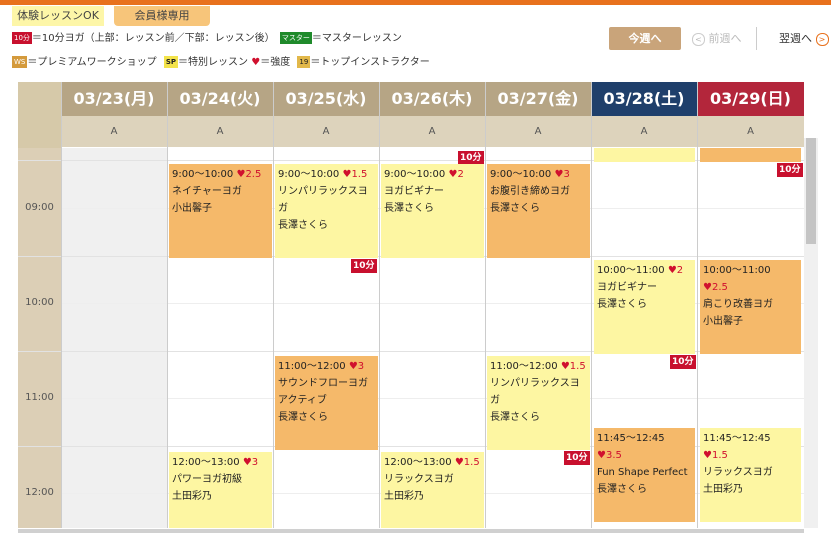 The width and height of the screenshot is (831, 533). I want to click on hour-label: 10:00, so click(39, 302).